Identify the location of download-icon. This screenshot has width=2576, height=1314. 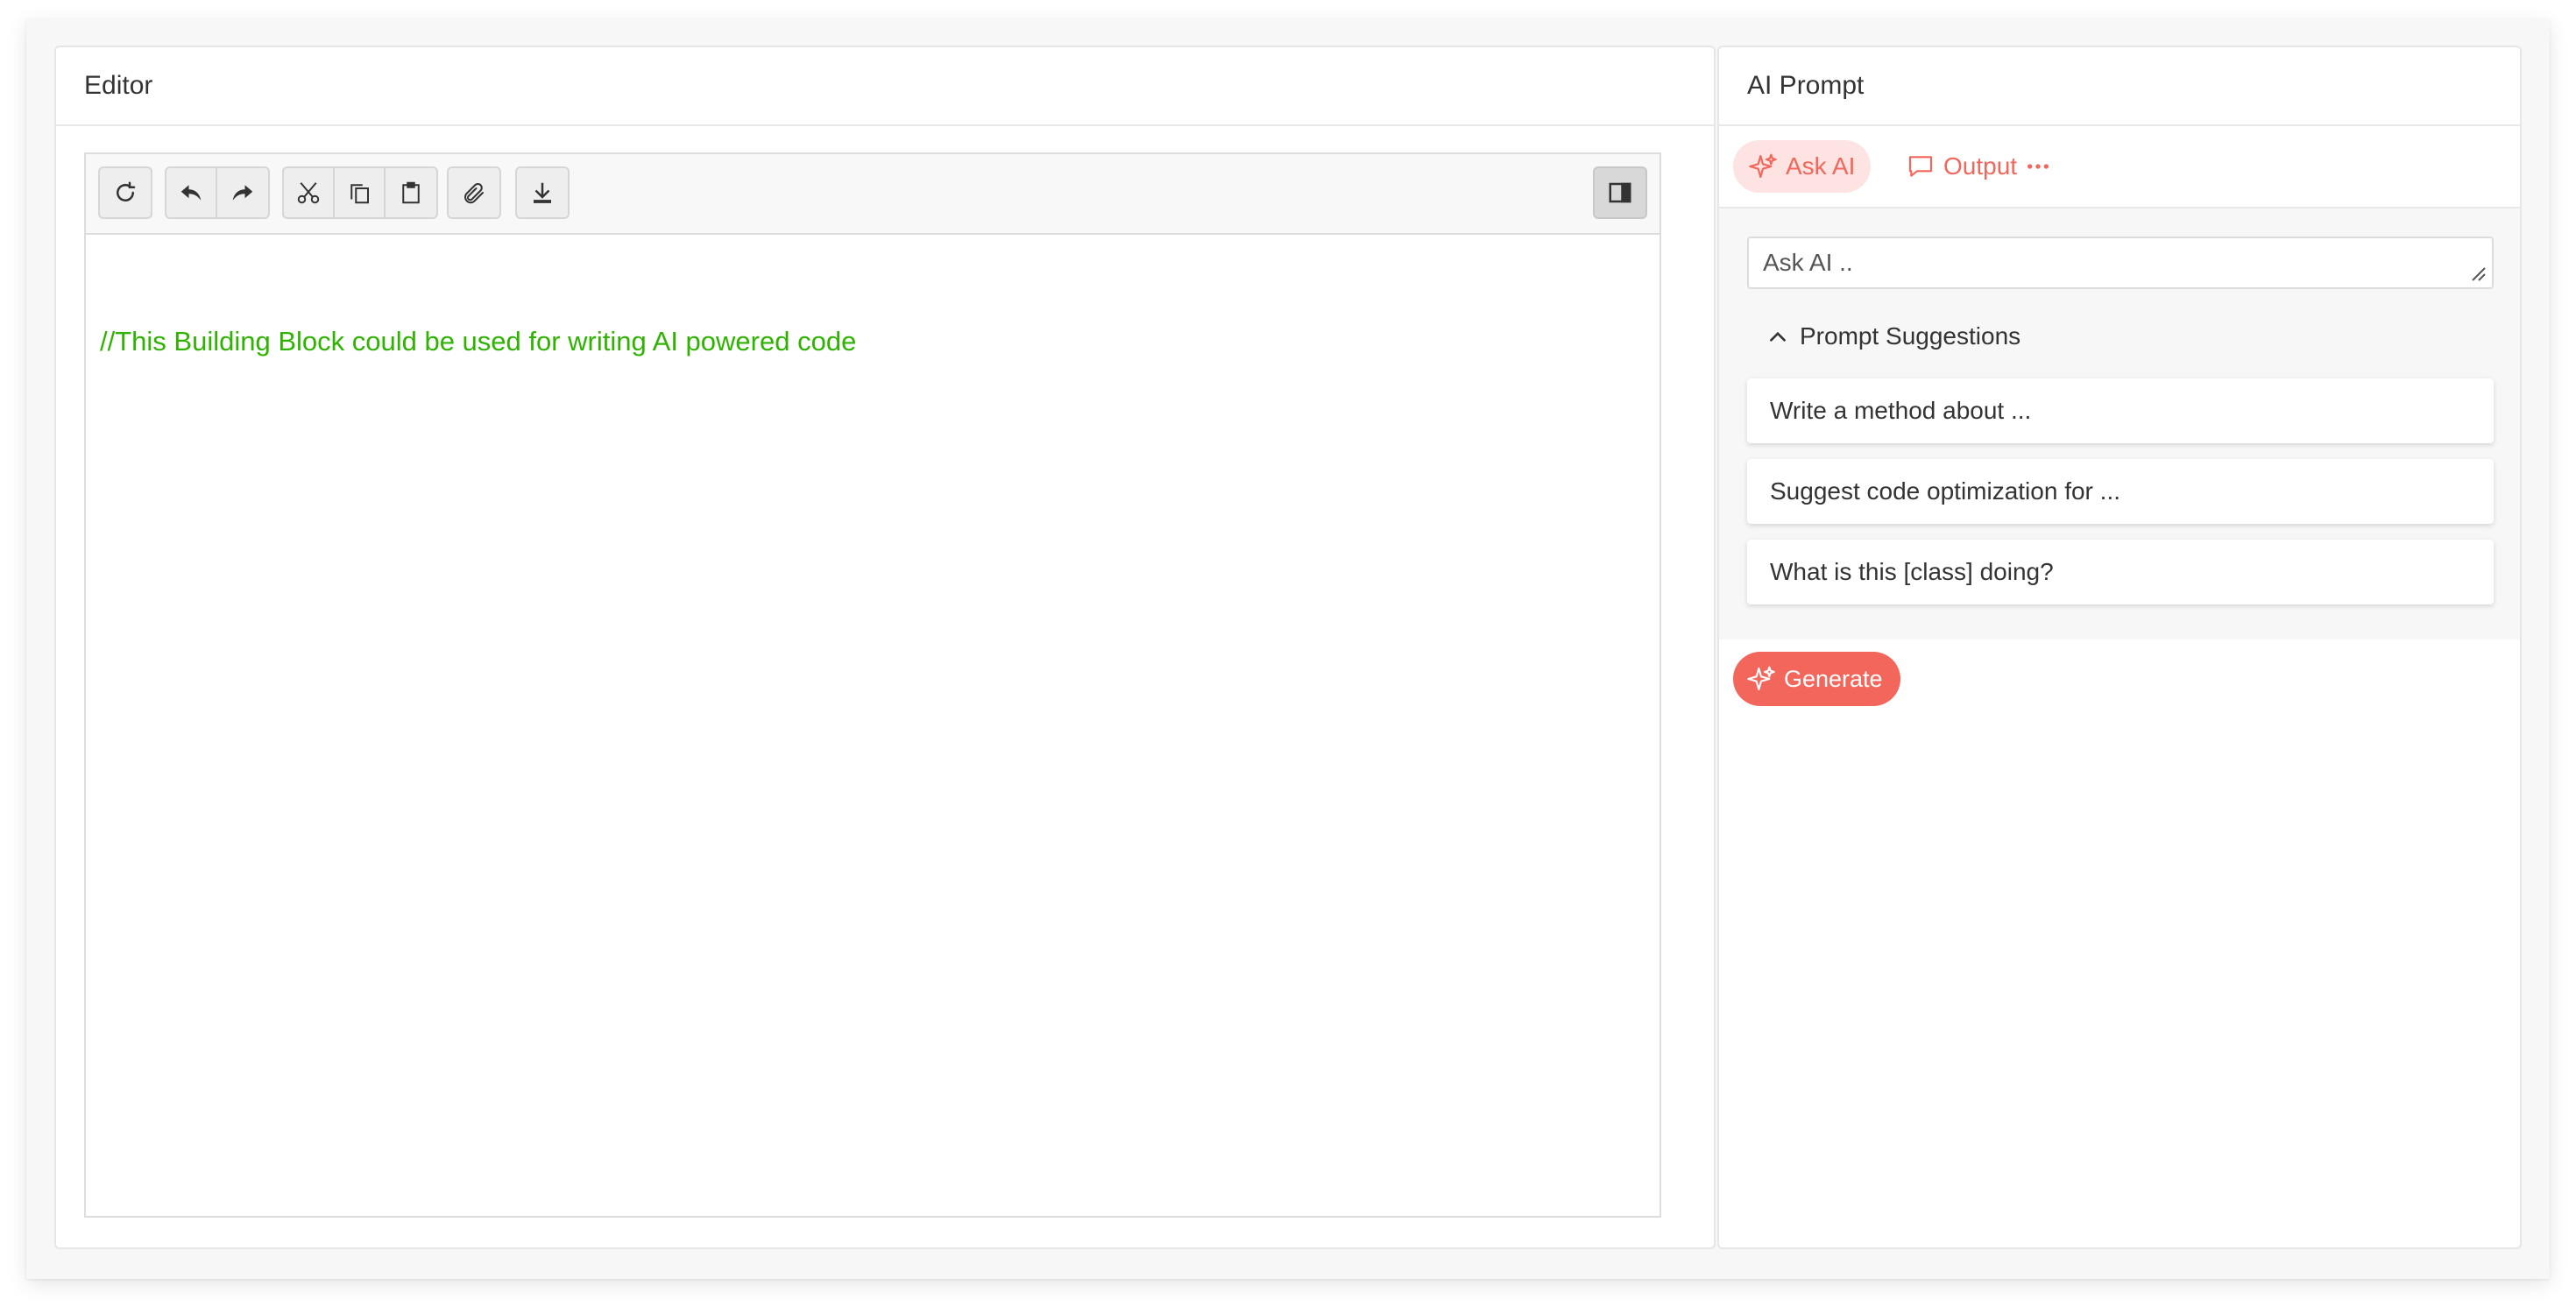
(542, 193).